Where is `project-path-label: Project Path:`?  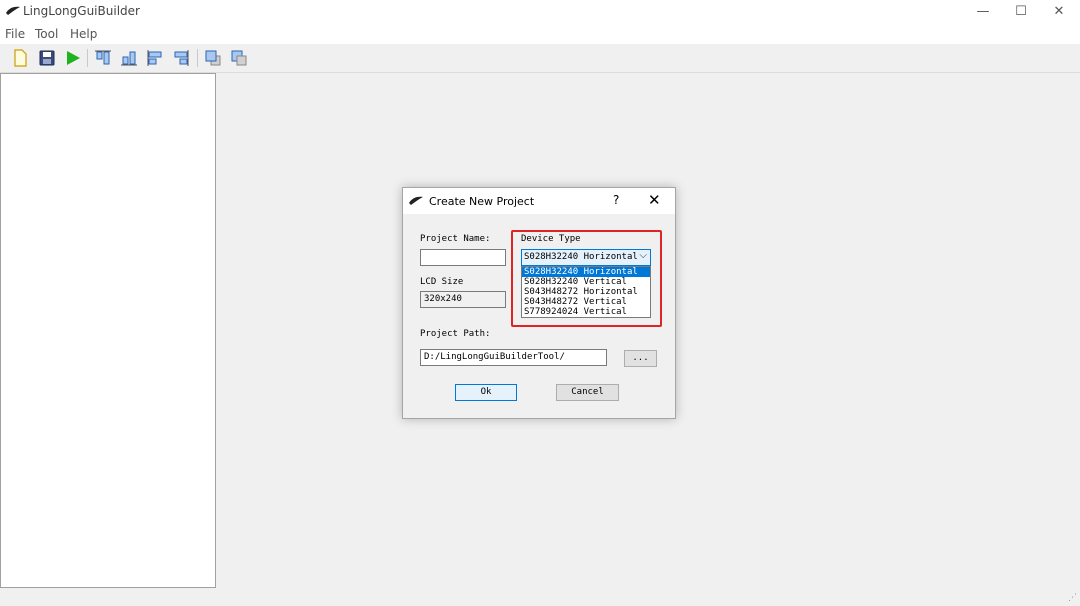
project-path-label: Project Path: is located at coordinates (455, 334).